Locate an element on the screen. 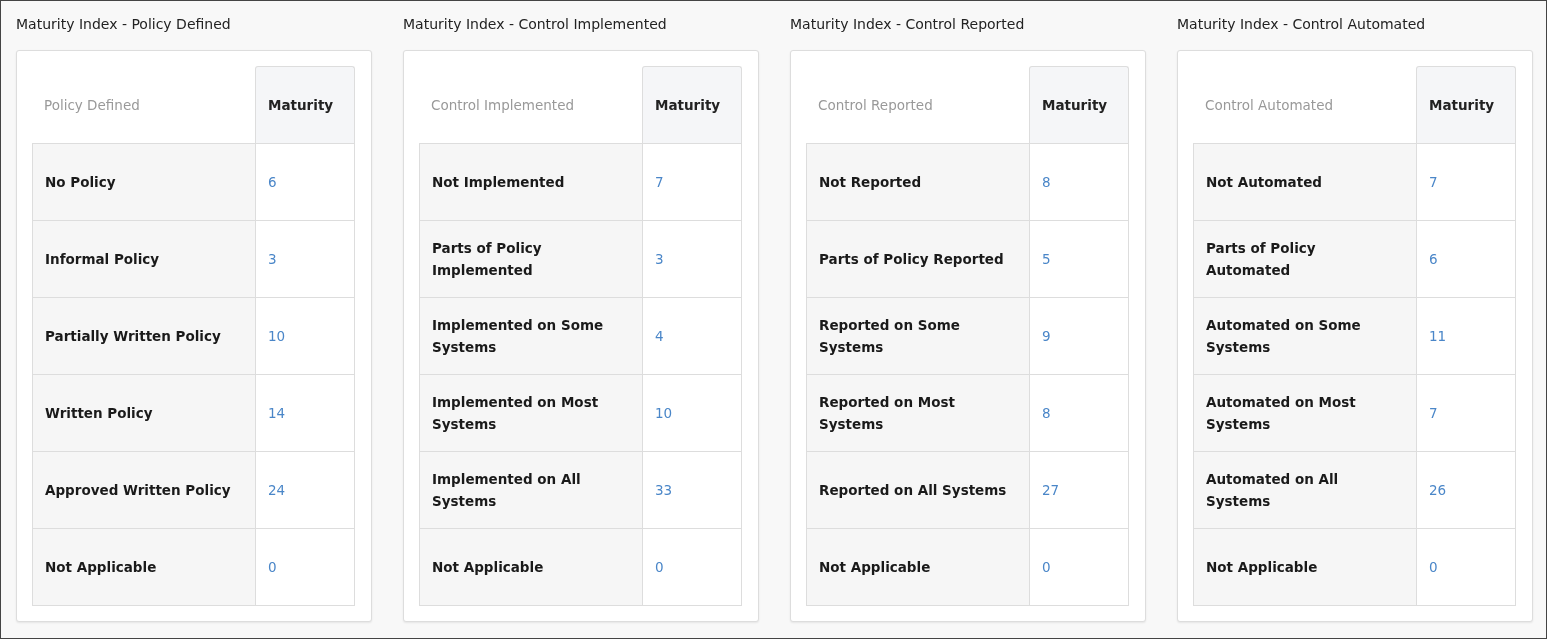  row-label-cell: Reported on Some Systems is located at coordinates (917, 335).